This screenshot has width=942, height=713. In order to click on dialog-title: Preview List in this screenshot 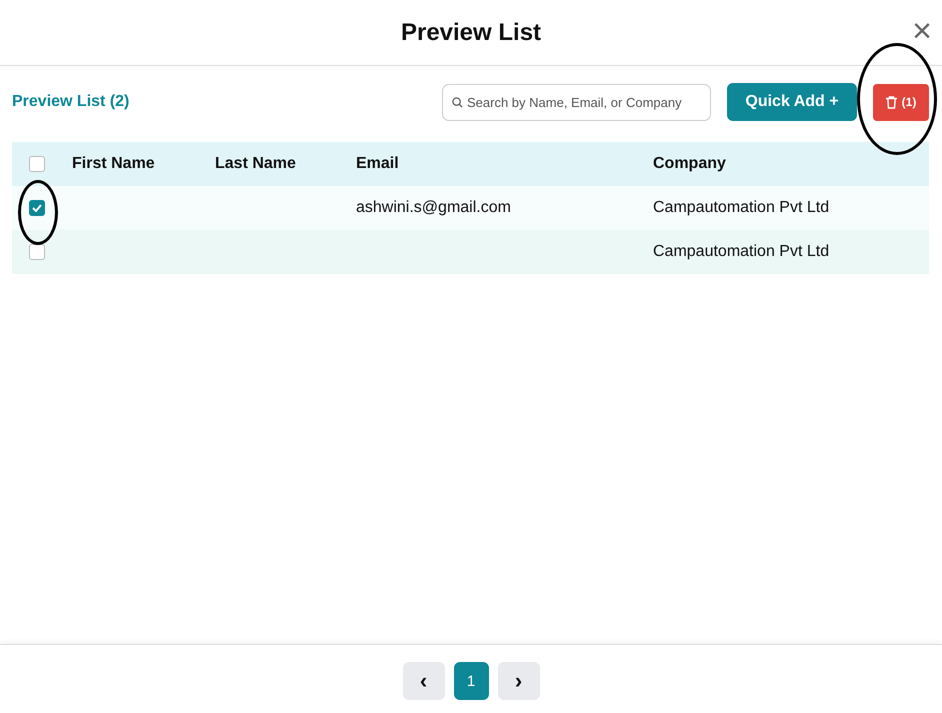, I will do `click(471, 32)`.